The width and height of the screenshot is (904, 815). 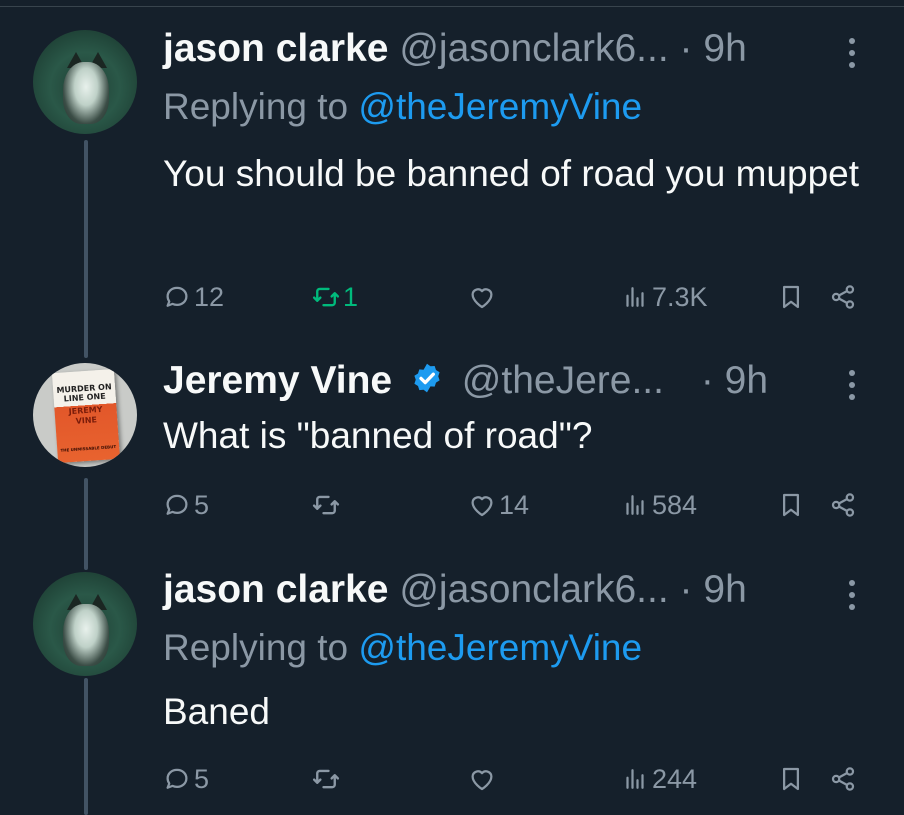 I want to click on book-title-line: LINE ONE, so click(x=84, y=397).